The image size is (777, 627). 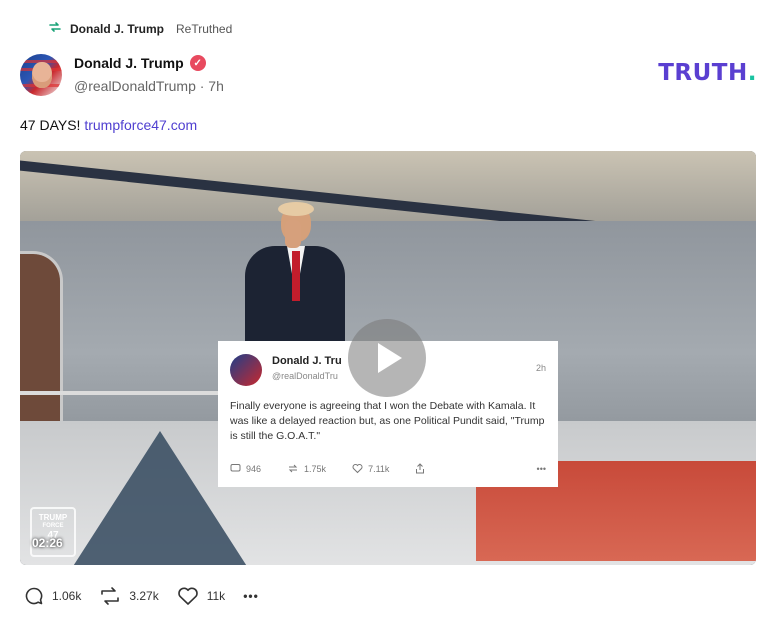 I want to click on retweet-icon, so click(x=293, y=468).